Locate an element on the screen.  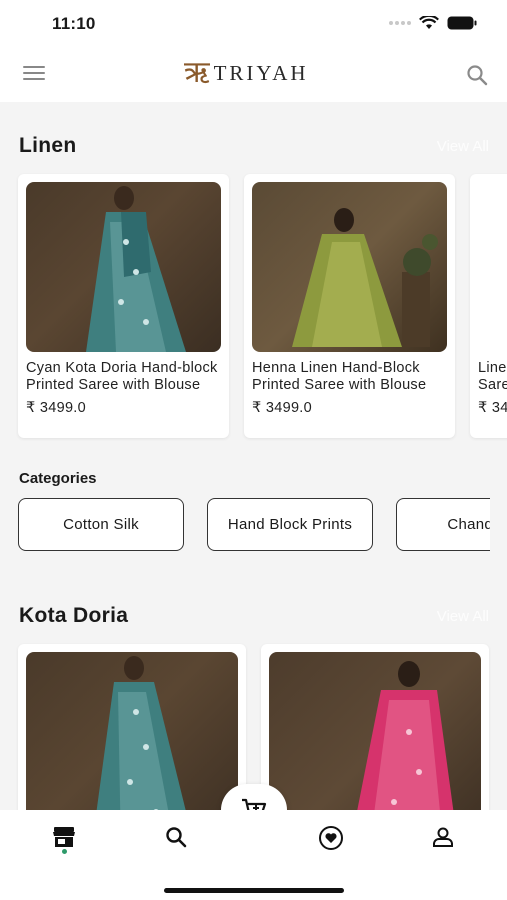
profile-icon is located at coordinates (443, 837).